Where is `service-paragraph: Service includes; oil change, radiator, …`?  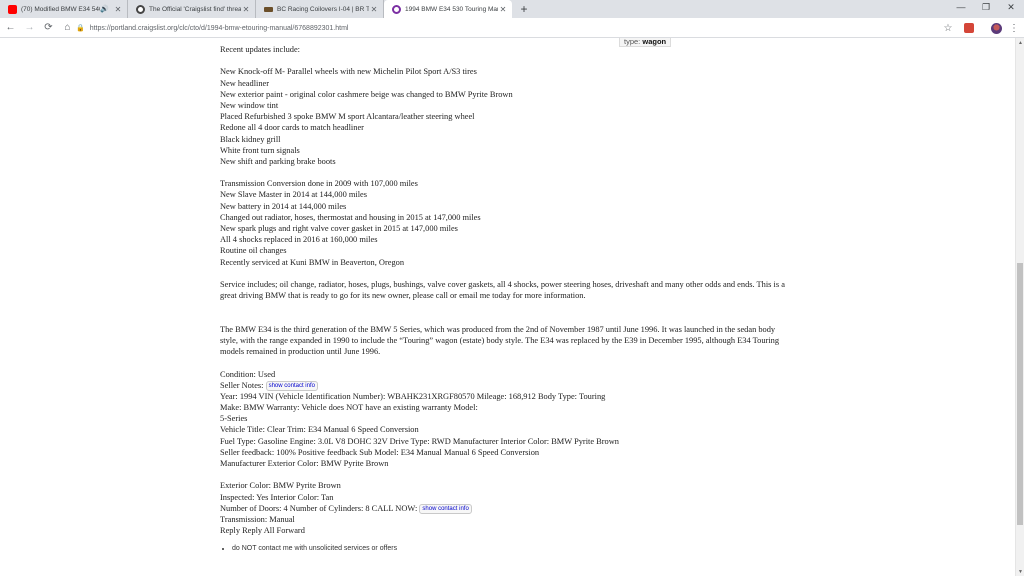 service-paragraph: Service includes; oil change, radiator, … is located at coordinates (502, 290).